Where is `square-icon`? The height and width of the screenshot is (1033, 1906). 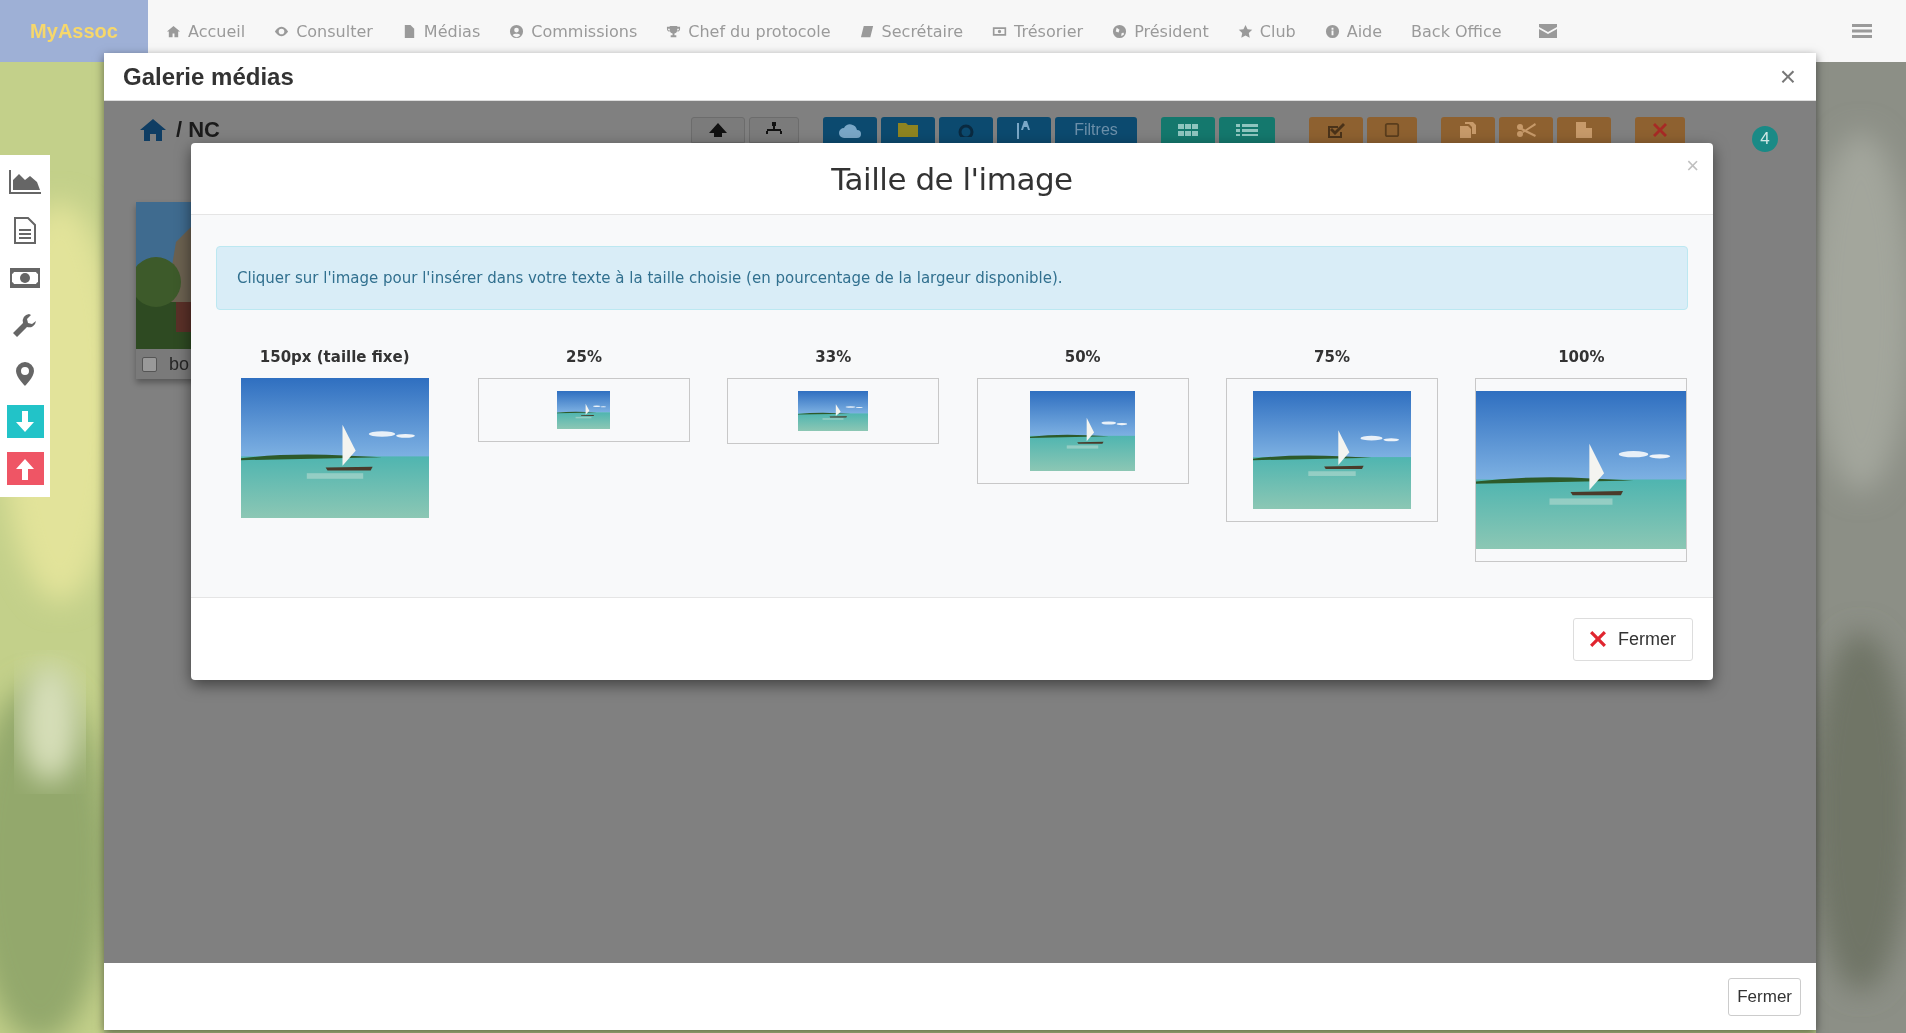 square-icon is located at coordinates (1392, 130).